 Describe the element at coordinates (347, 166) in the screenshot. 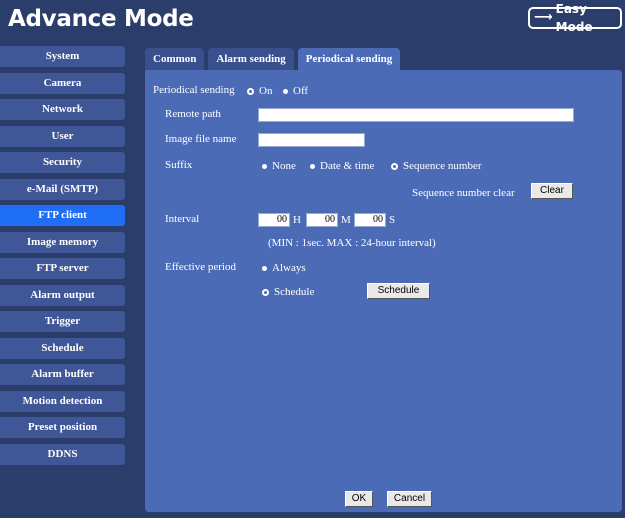

I see `suffix-date-time-label: Date & time` at that location.